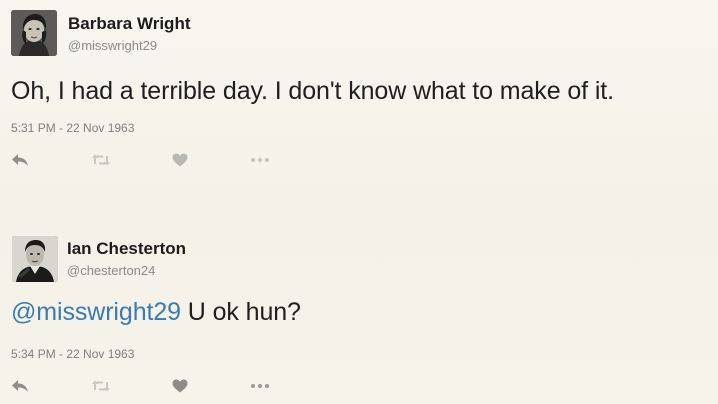 Image resolution: width=718 pixels, height=404 pixels. I want to click on tweet-timestamp: 5:34 PM - 22 Nov 1963, so click(72, 354).